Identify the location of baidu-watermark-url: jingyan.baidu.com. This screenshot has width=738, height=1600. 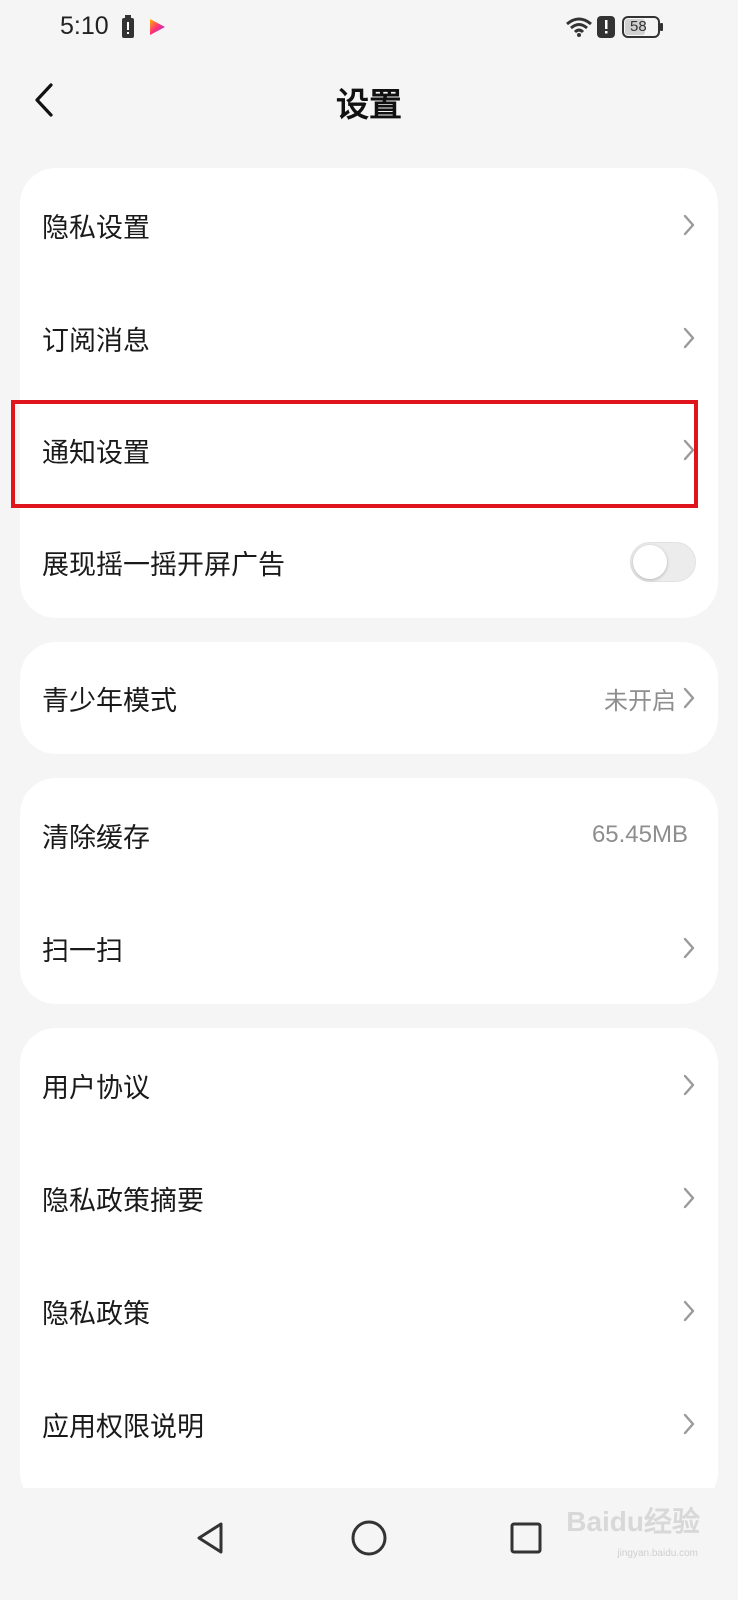
(657, 1553).